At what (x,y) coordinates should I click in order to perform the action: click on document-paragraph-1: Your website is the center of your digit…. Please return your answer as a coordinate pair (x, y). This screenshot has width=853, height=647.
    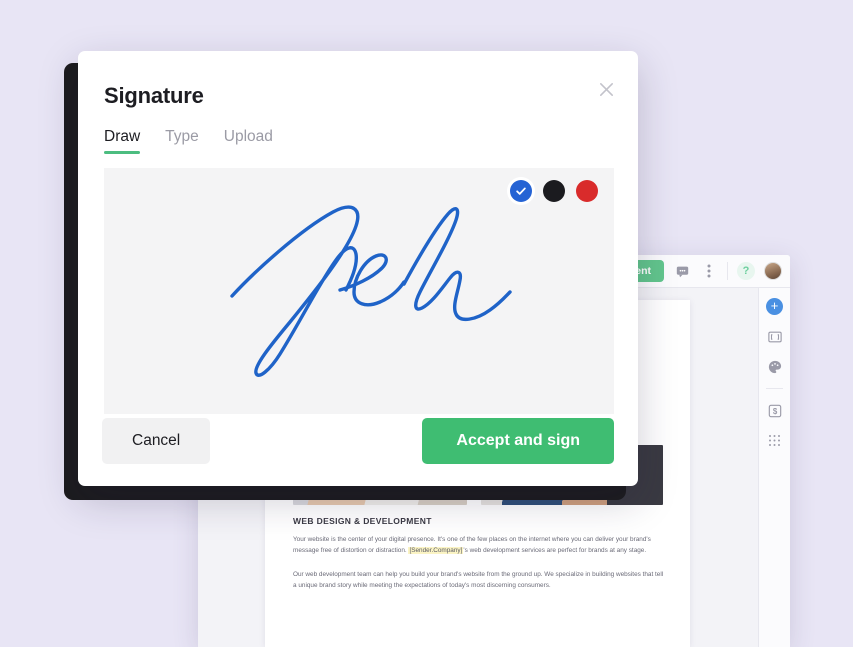
    Looking at the image, I should click on (479, 545).